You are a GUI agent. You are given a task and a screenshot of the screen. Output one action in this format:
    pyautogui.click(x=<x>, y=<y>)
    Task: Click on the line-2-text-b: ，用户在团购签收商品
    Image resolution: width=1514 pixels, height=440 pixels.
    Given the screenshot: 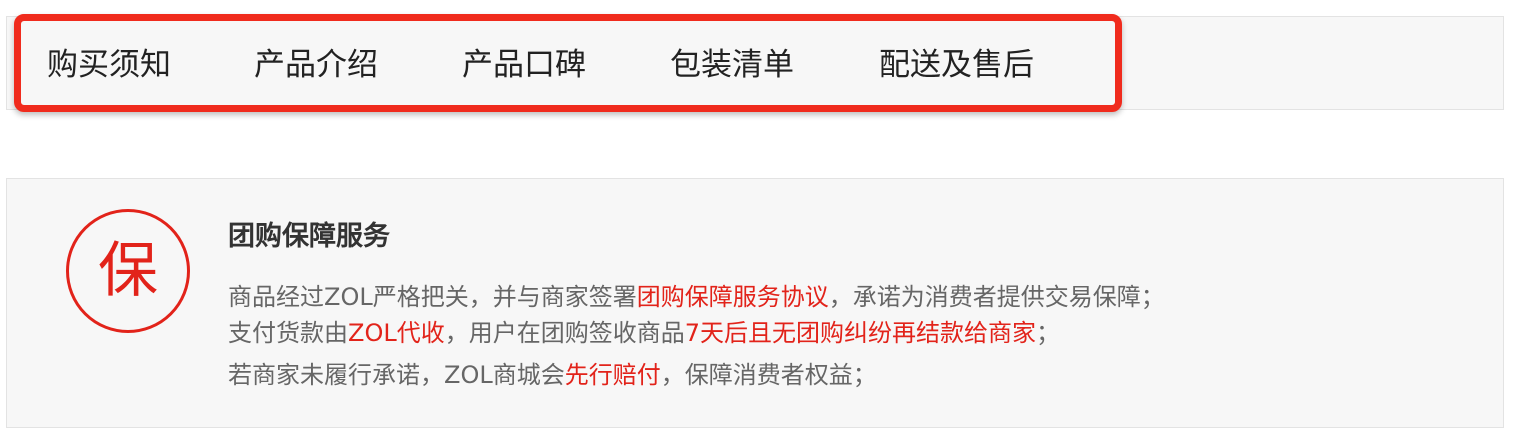 What is the action you would take?
    pyautogui.click(x=564, y=333)
    